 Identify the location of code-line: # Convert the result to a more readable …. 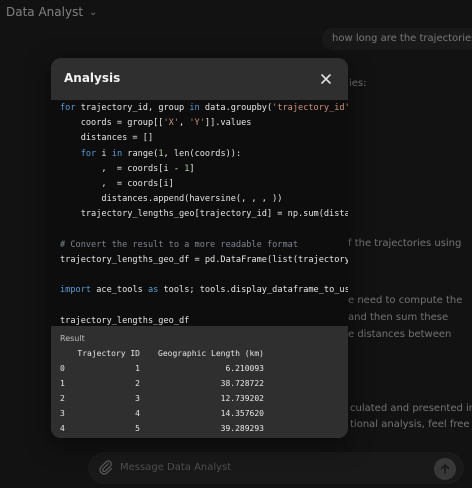
(179, 244).